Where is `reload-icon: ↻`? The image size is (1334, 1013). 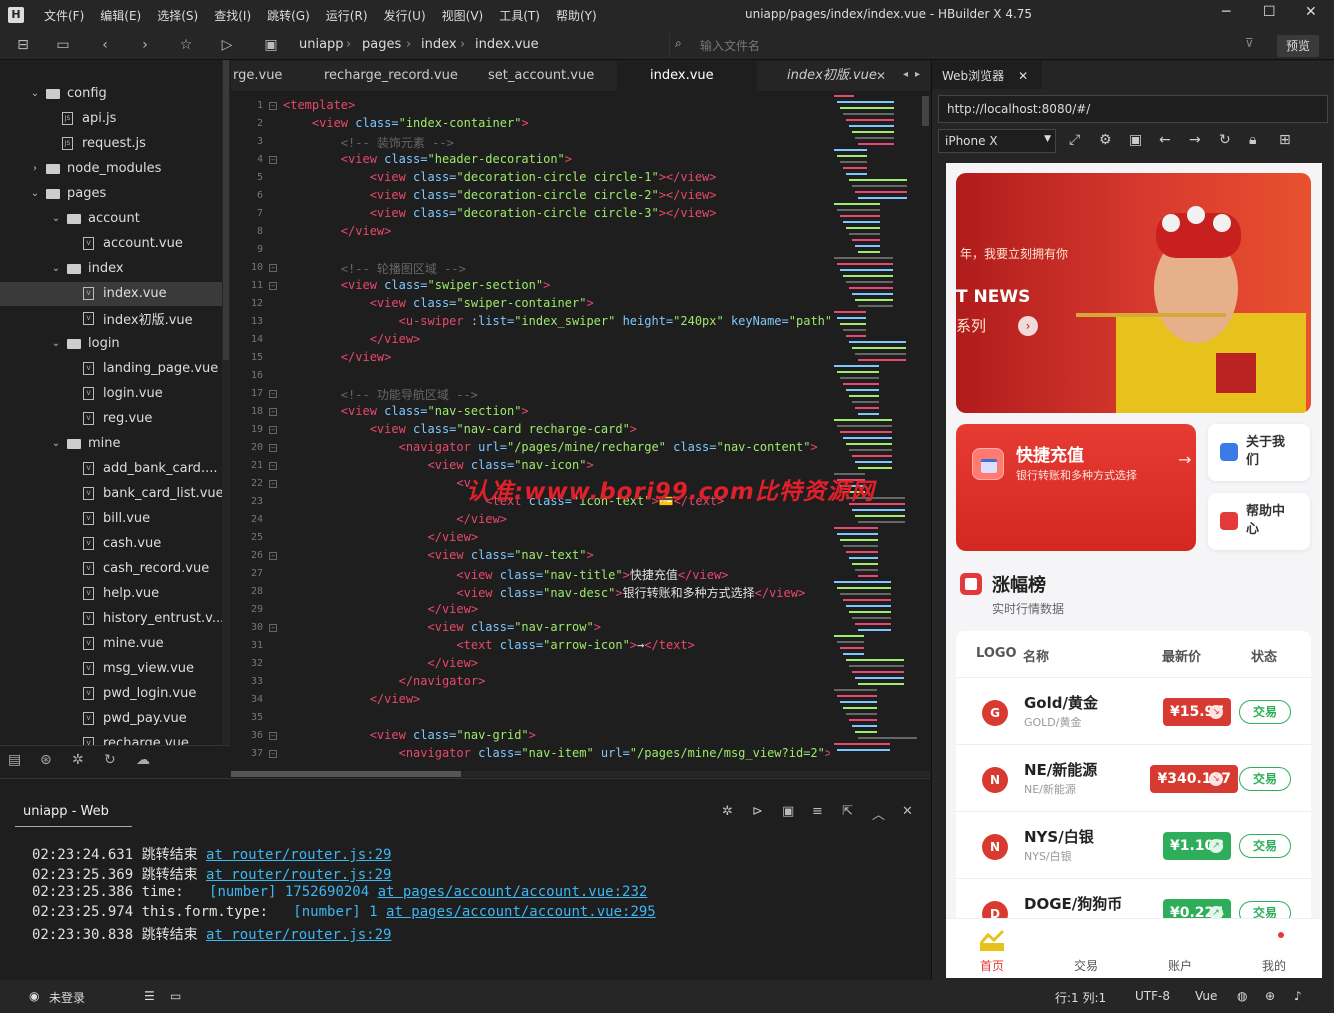
reload-icon: ↻ is located at coordinates (1225, 140).